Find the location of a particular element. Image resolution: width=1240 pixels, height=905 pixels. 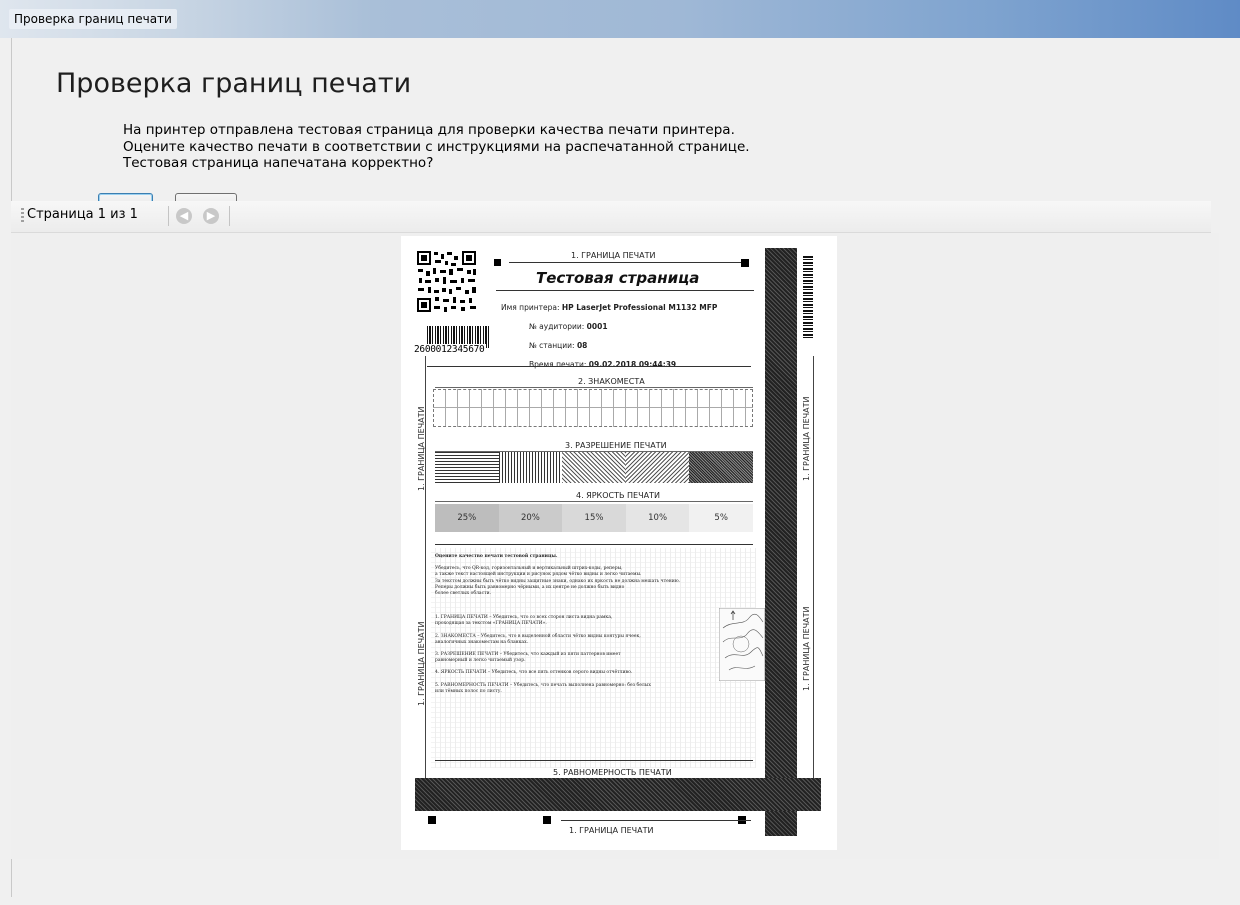

brightness-cell: 15% is located at coordinates (594, 518).